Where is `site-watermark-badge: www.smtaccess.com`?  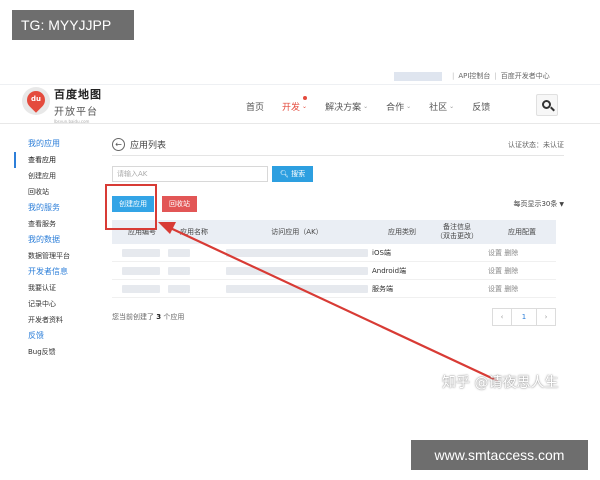 site-watermark-badge: www.smtaccess.com is located at coordinates (499, 455).